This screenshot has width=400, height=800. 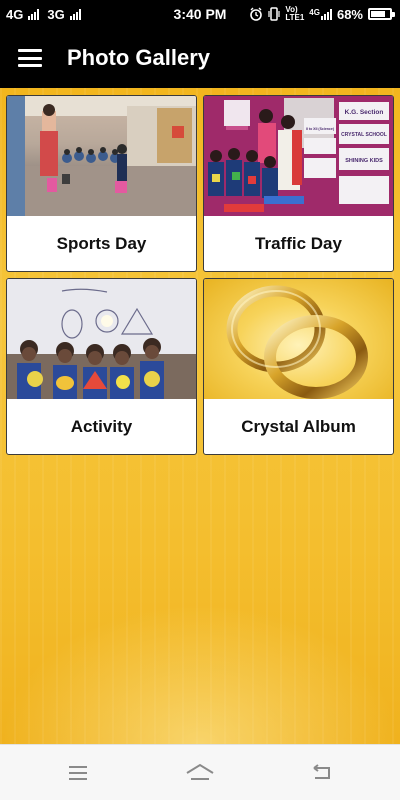 I want to click on system-nav-bar, so click(x=200, y=772).